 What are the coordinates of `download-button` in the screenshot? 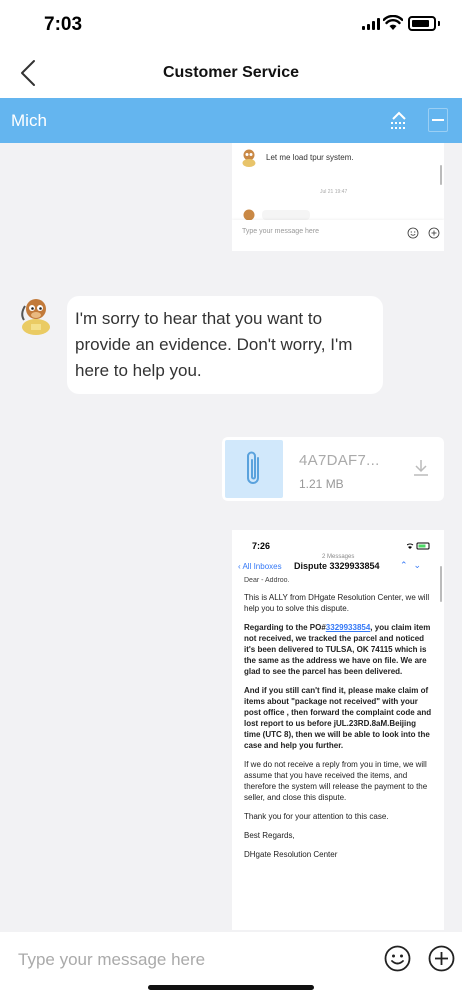 It's located at (421, 468).